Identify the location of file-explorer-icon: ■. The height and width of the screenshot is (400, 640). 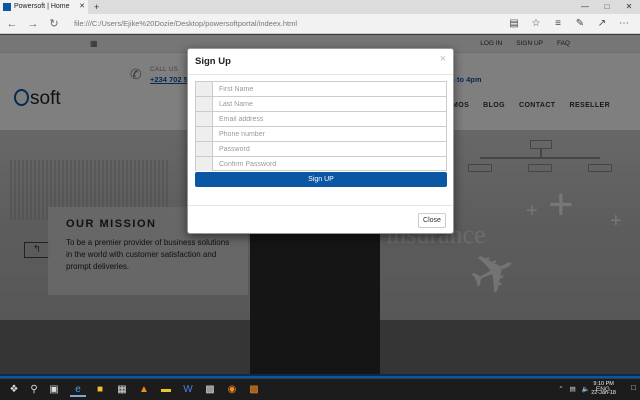
(100, 389).